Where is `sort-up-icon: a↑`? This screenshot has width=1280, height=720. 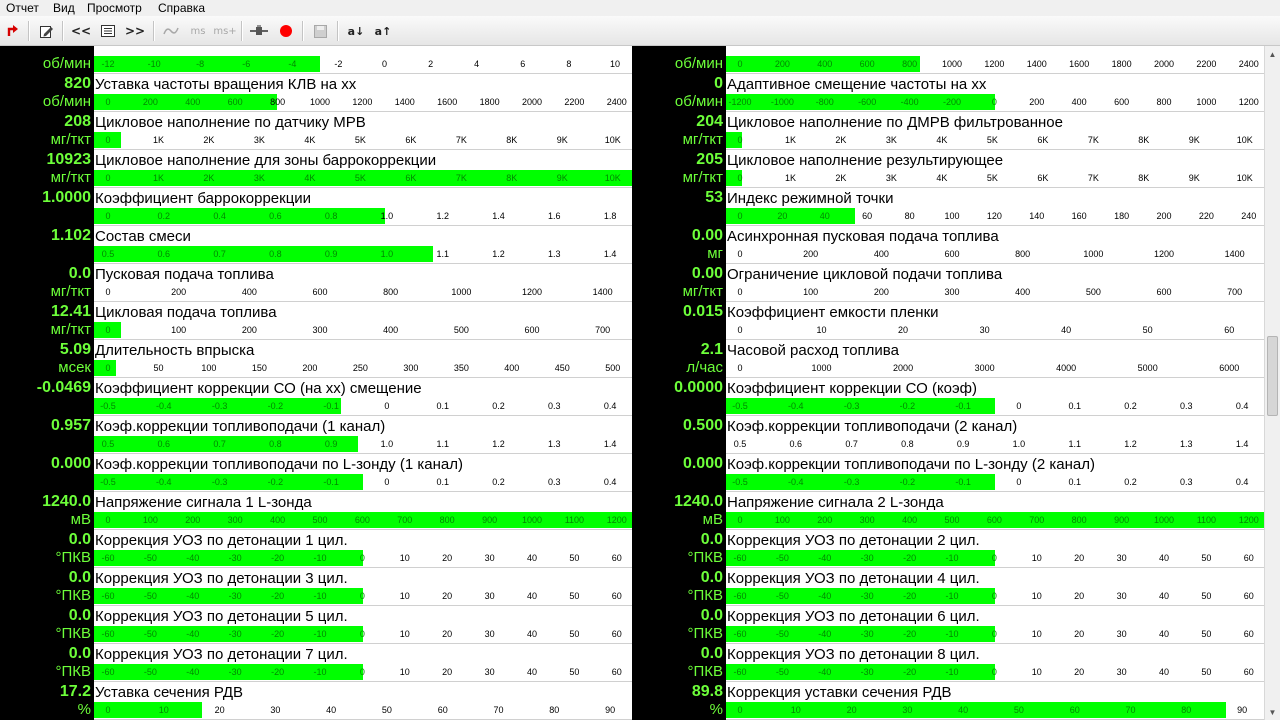 sort-up-icon: a↑ is located at coordinates (383, 31).